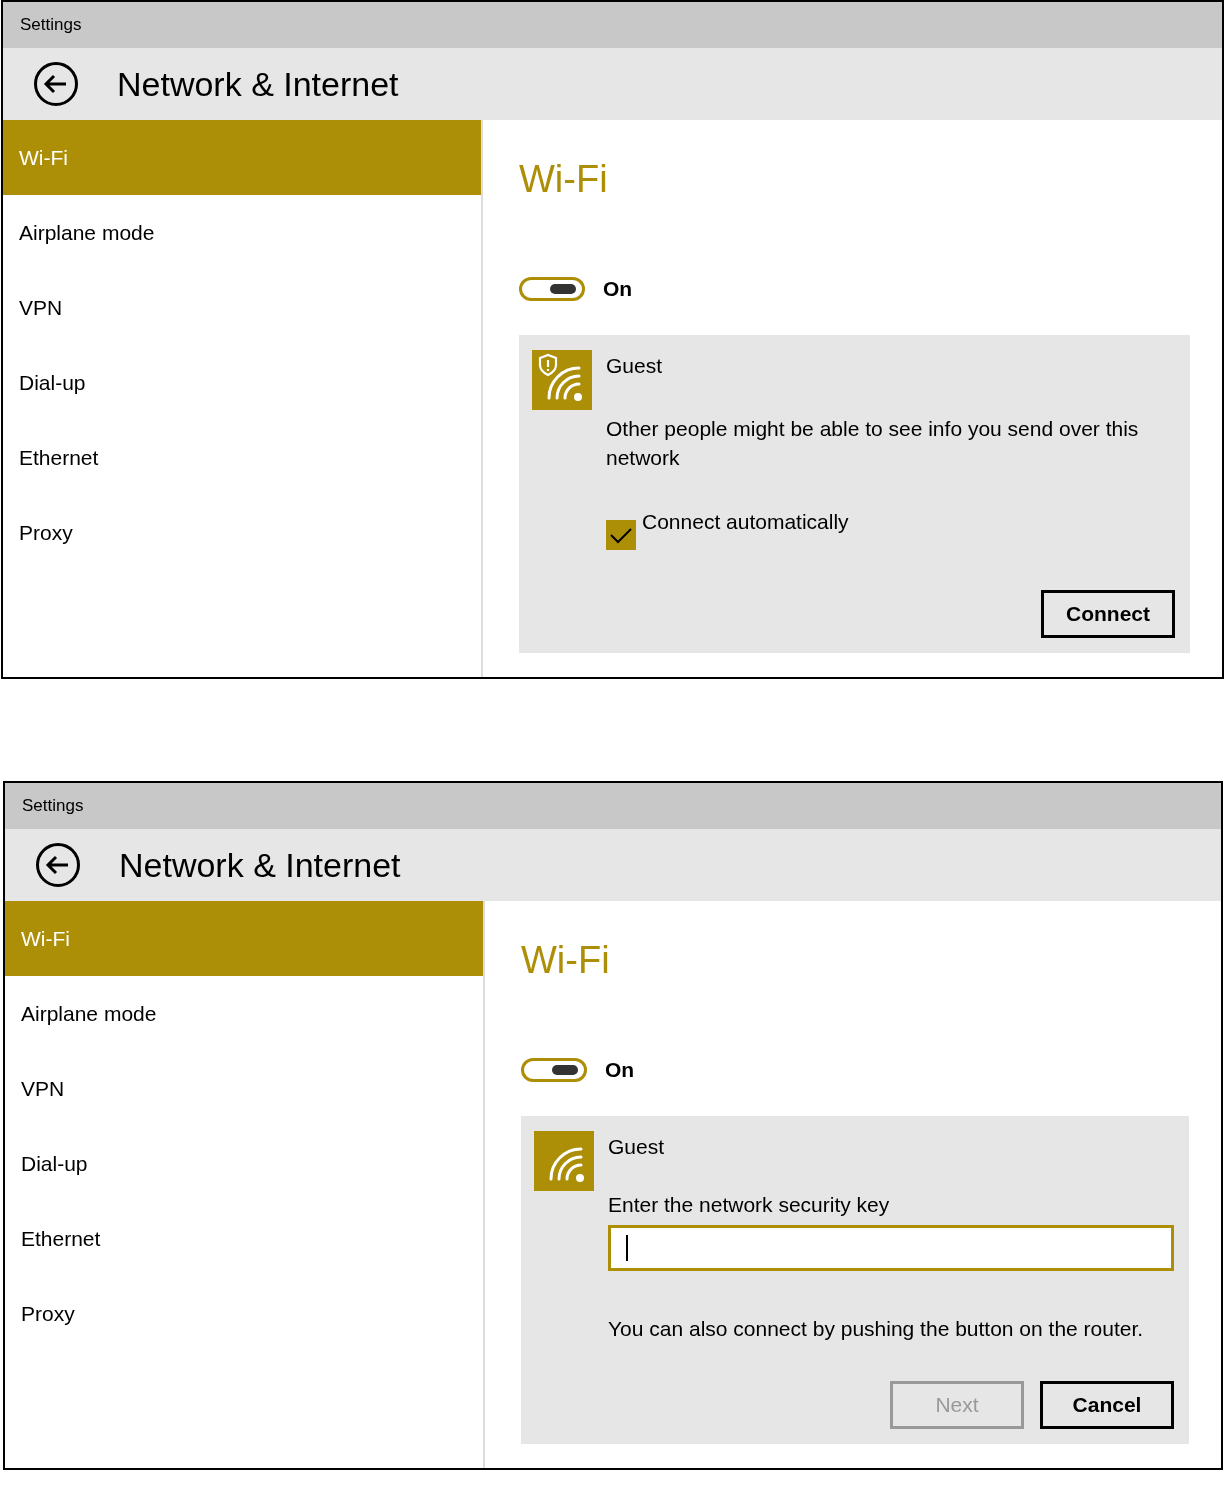 Image resolution: width=1225 pixels, height=1498 pixels. I want to click on field-label: Enter the network security key, so click(749, 1205).